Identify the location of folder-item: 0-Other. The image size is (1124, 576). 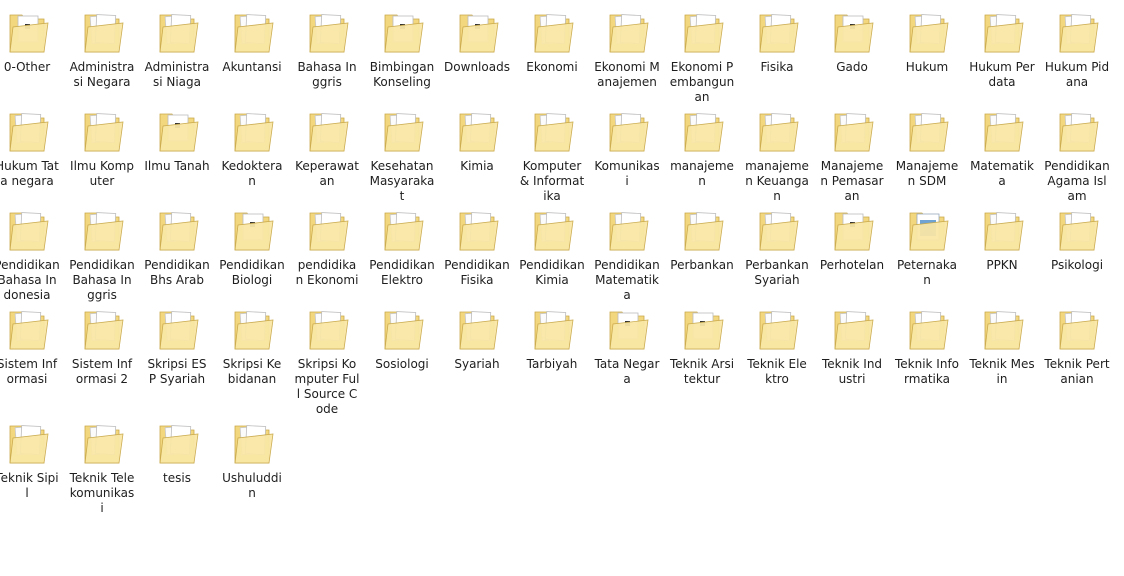
(29, 37).